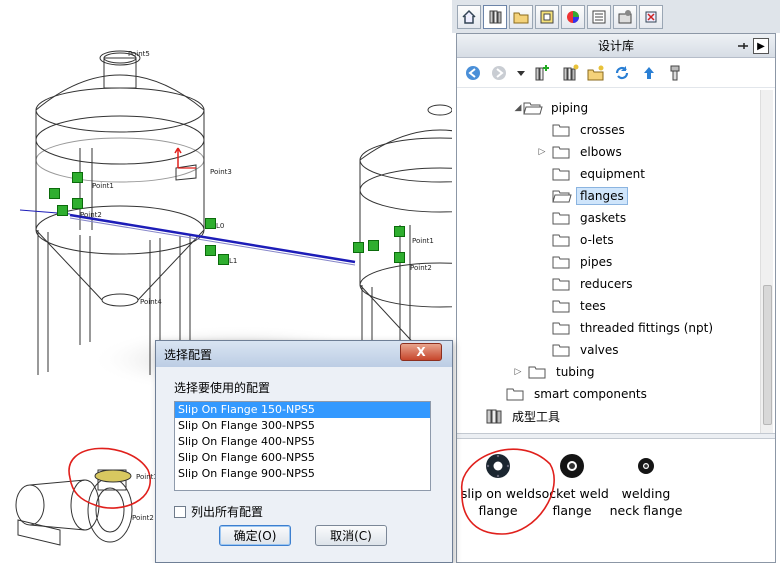  I want to click on library-item-socket-weld-flange: socket weld flange, so click(572, 484).